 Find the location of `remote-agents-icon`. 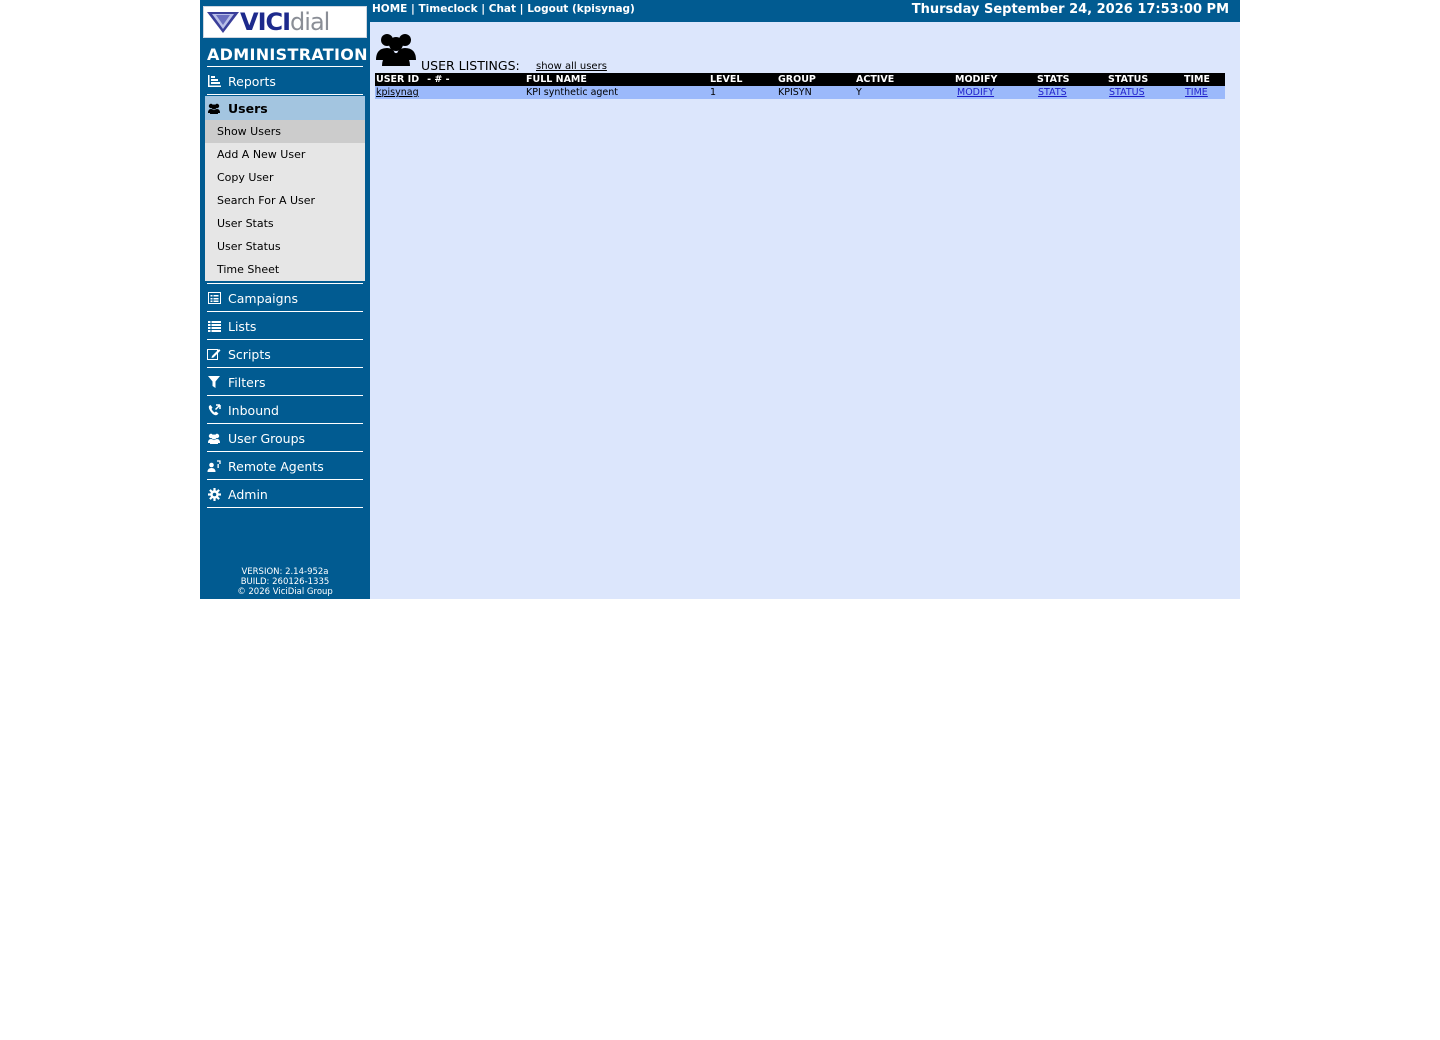

remote-agents-icon is located at coordinates (214, 466).